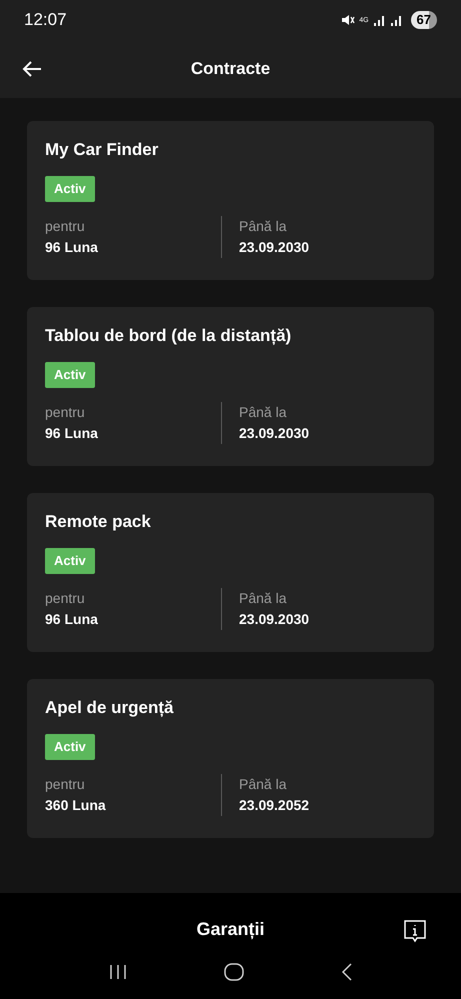  Describe the element at coordinates (45, 20) in the screenshot. I see `status-time: 12:07` at that location.